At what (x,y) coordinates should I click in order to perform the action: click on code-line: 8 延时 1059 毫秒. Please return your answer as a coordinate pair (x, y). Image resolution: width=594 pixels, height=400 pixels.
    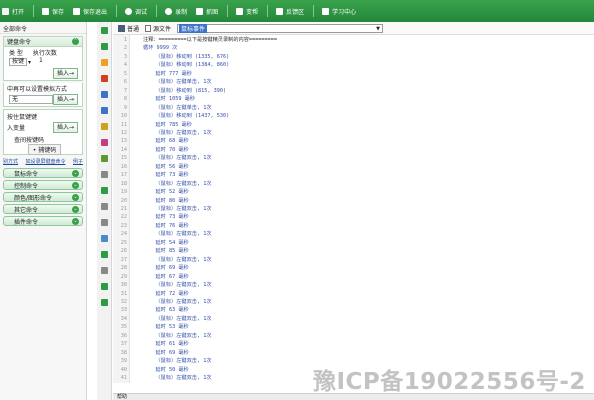
    Looking at the image, I should click on (353, 99).